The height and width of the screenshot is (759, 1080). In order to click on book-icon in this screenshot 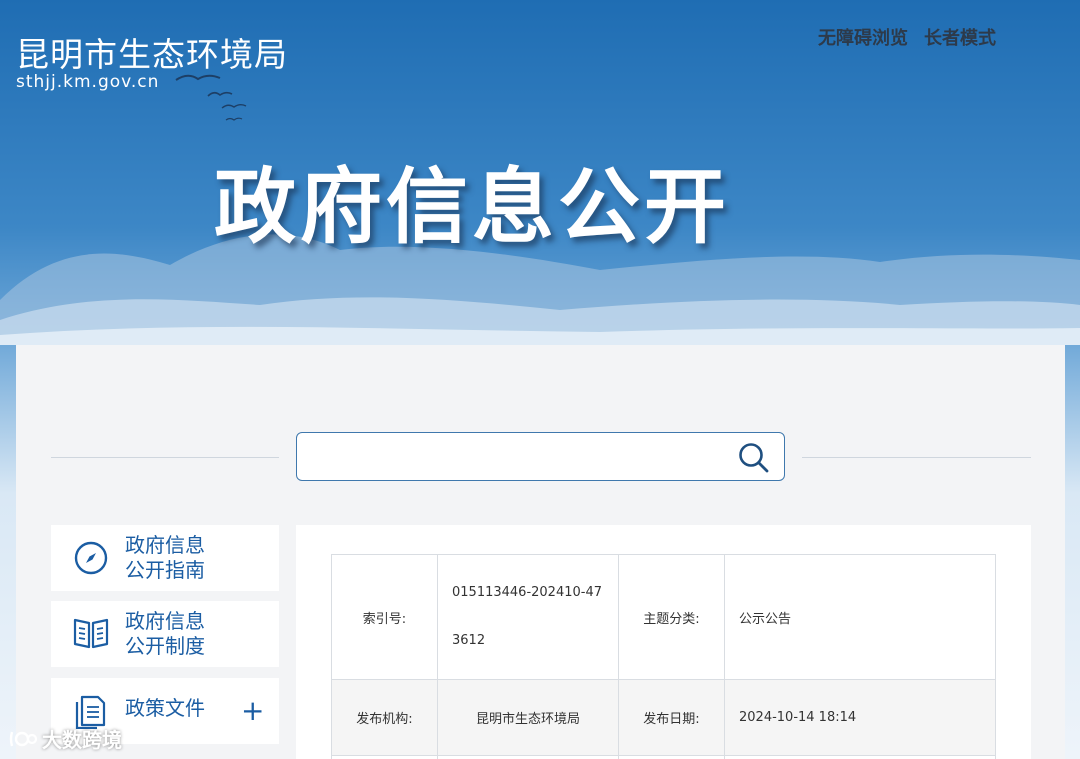, I will do `click(91, 633)`.